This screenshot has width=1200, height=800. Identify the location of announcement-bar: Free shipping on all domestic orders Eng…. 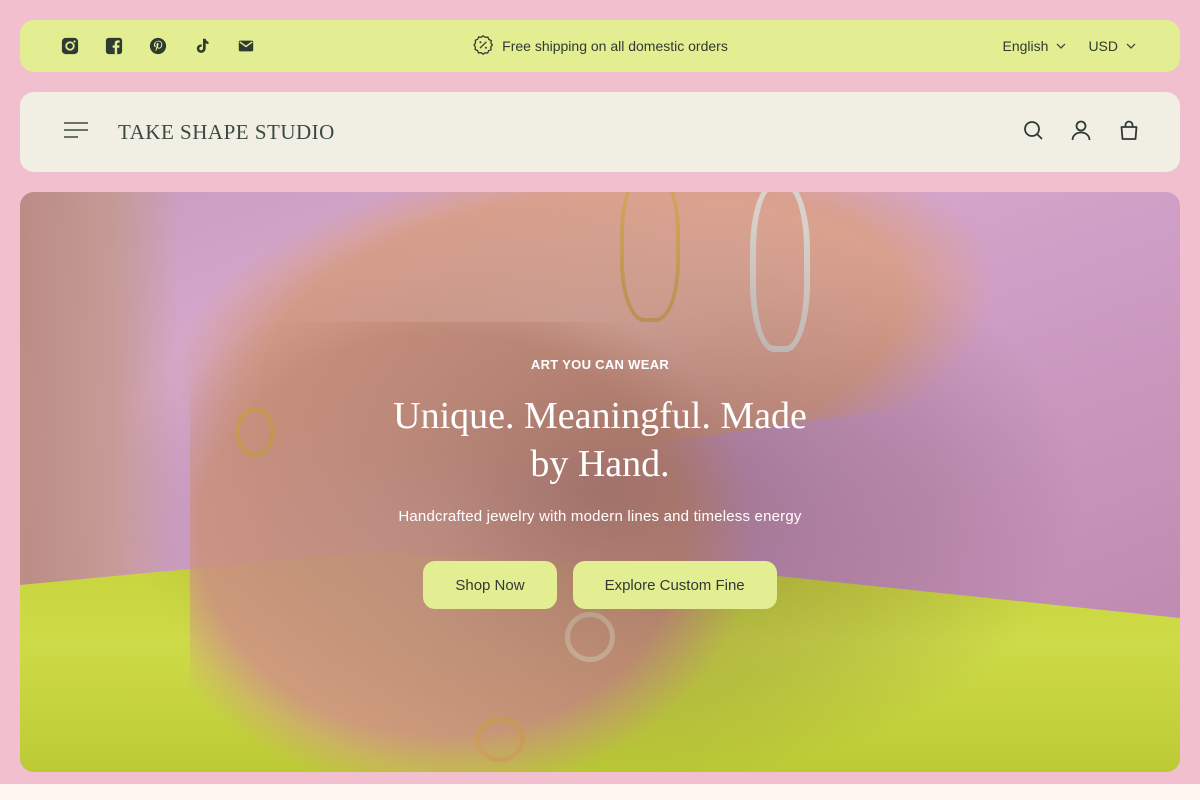
(600, 46).